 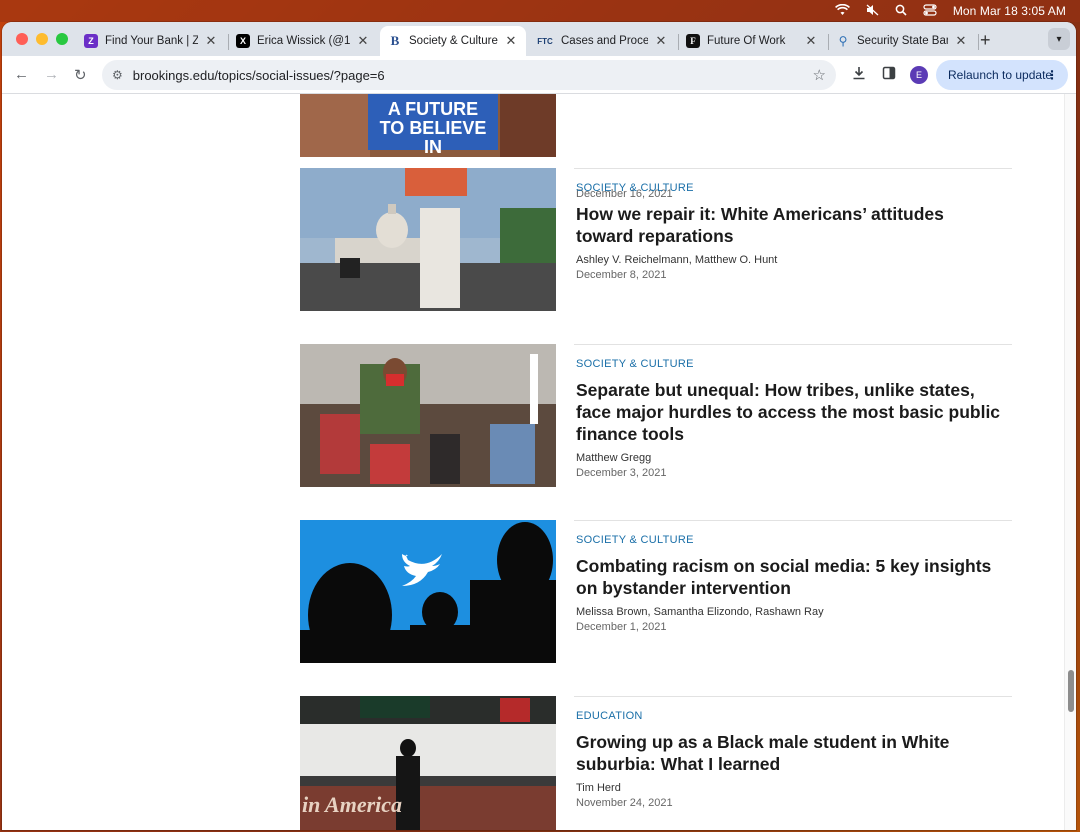 What do you see at coordinates (819, 75) in the screenshot?
I see `bookmark-star-icon: ☆` at bounding box center [819, 75].